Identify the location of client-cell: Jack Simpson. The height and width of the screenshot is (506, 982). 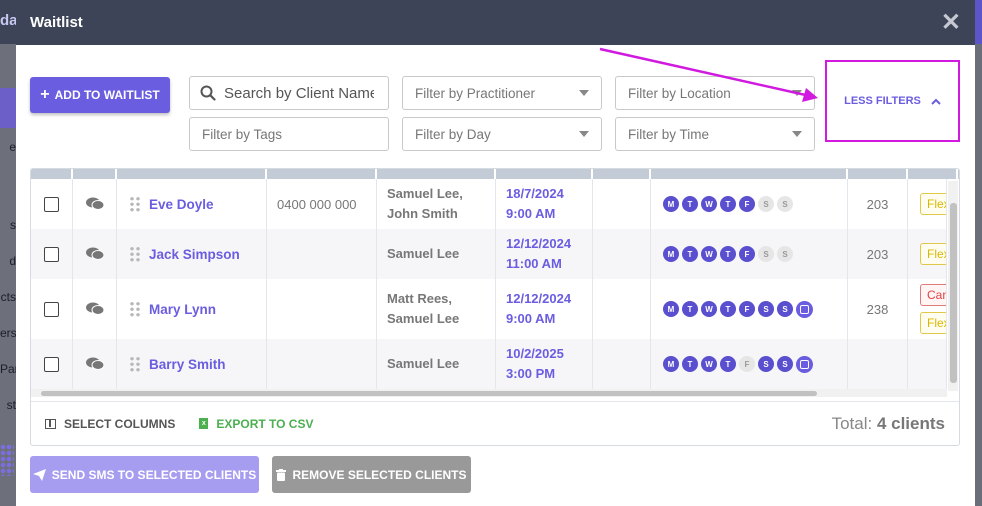
(192, 254).